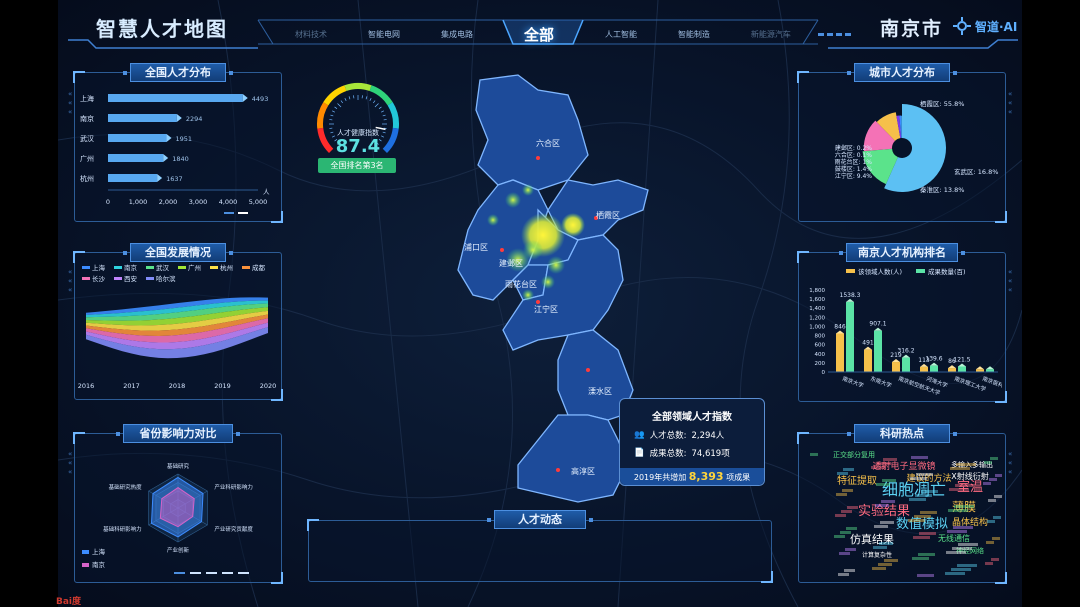 The height and width of the screenshot is (607, 1080). Describe the element at coordinates (228, 202) in the screenshot. I see `axis-tick-label: 4,000` at that location.